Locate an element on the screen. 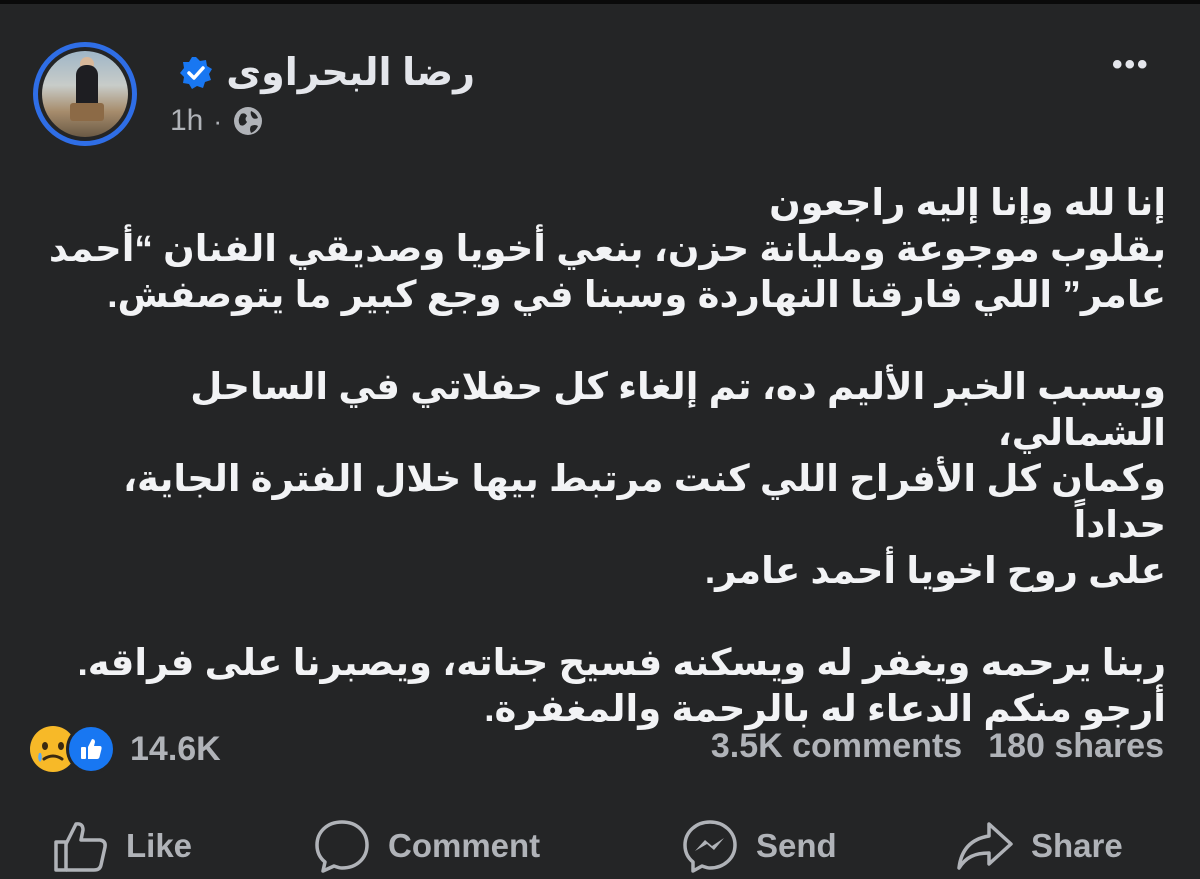 The height and width of the screenshot is (879, 1200). avatar-photo is located at coordinates (85, 94).